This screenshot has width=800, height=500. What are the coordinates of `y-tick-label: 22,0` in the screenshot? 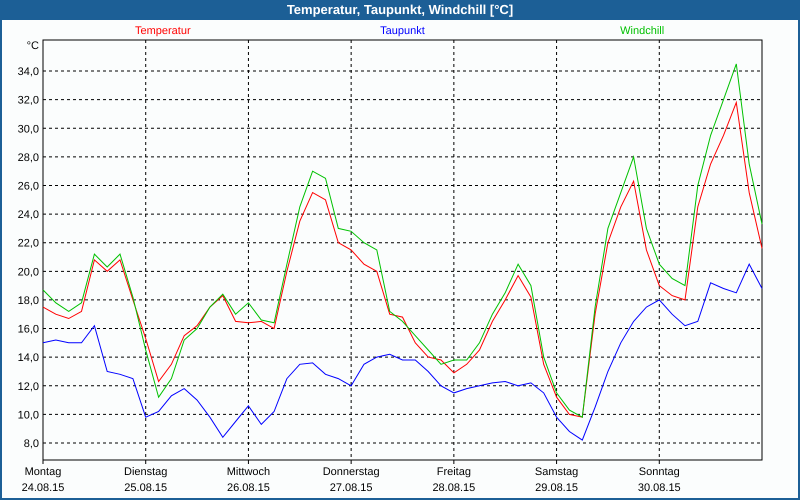 It's located at (28, 244).